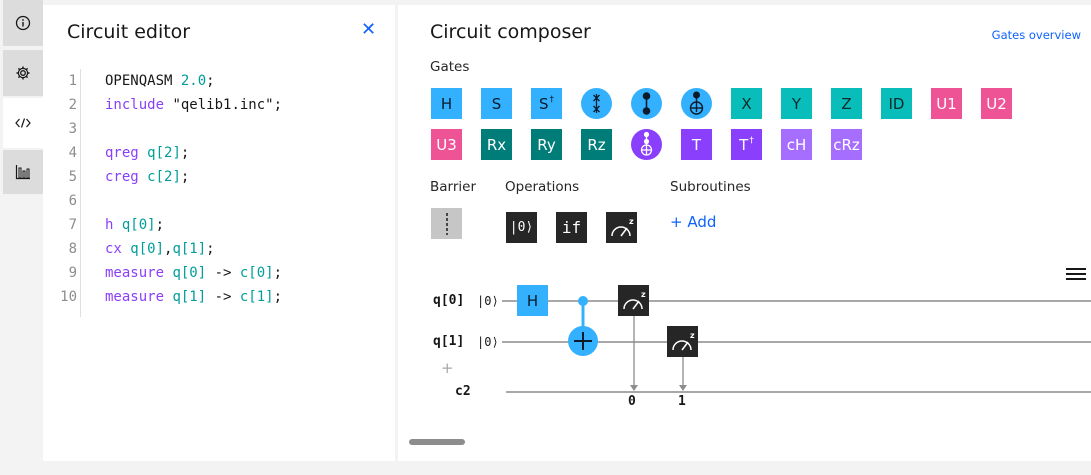 The image size is (1091, 475). What do you see at coordinates (646, 103) in the screenshot?
I see `gate-cz` at bounding box center [646, 103].